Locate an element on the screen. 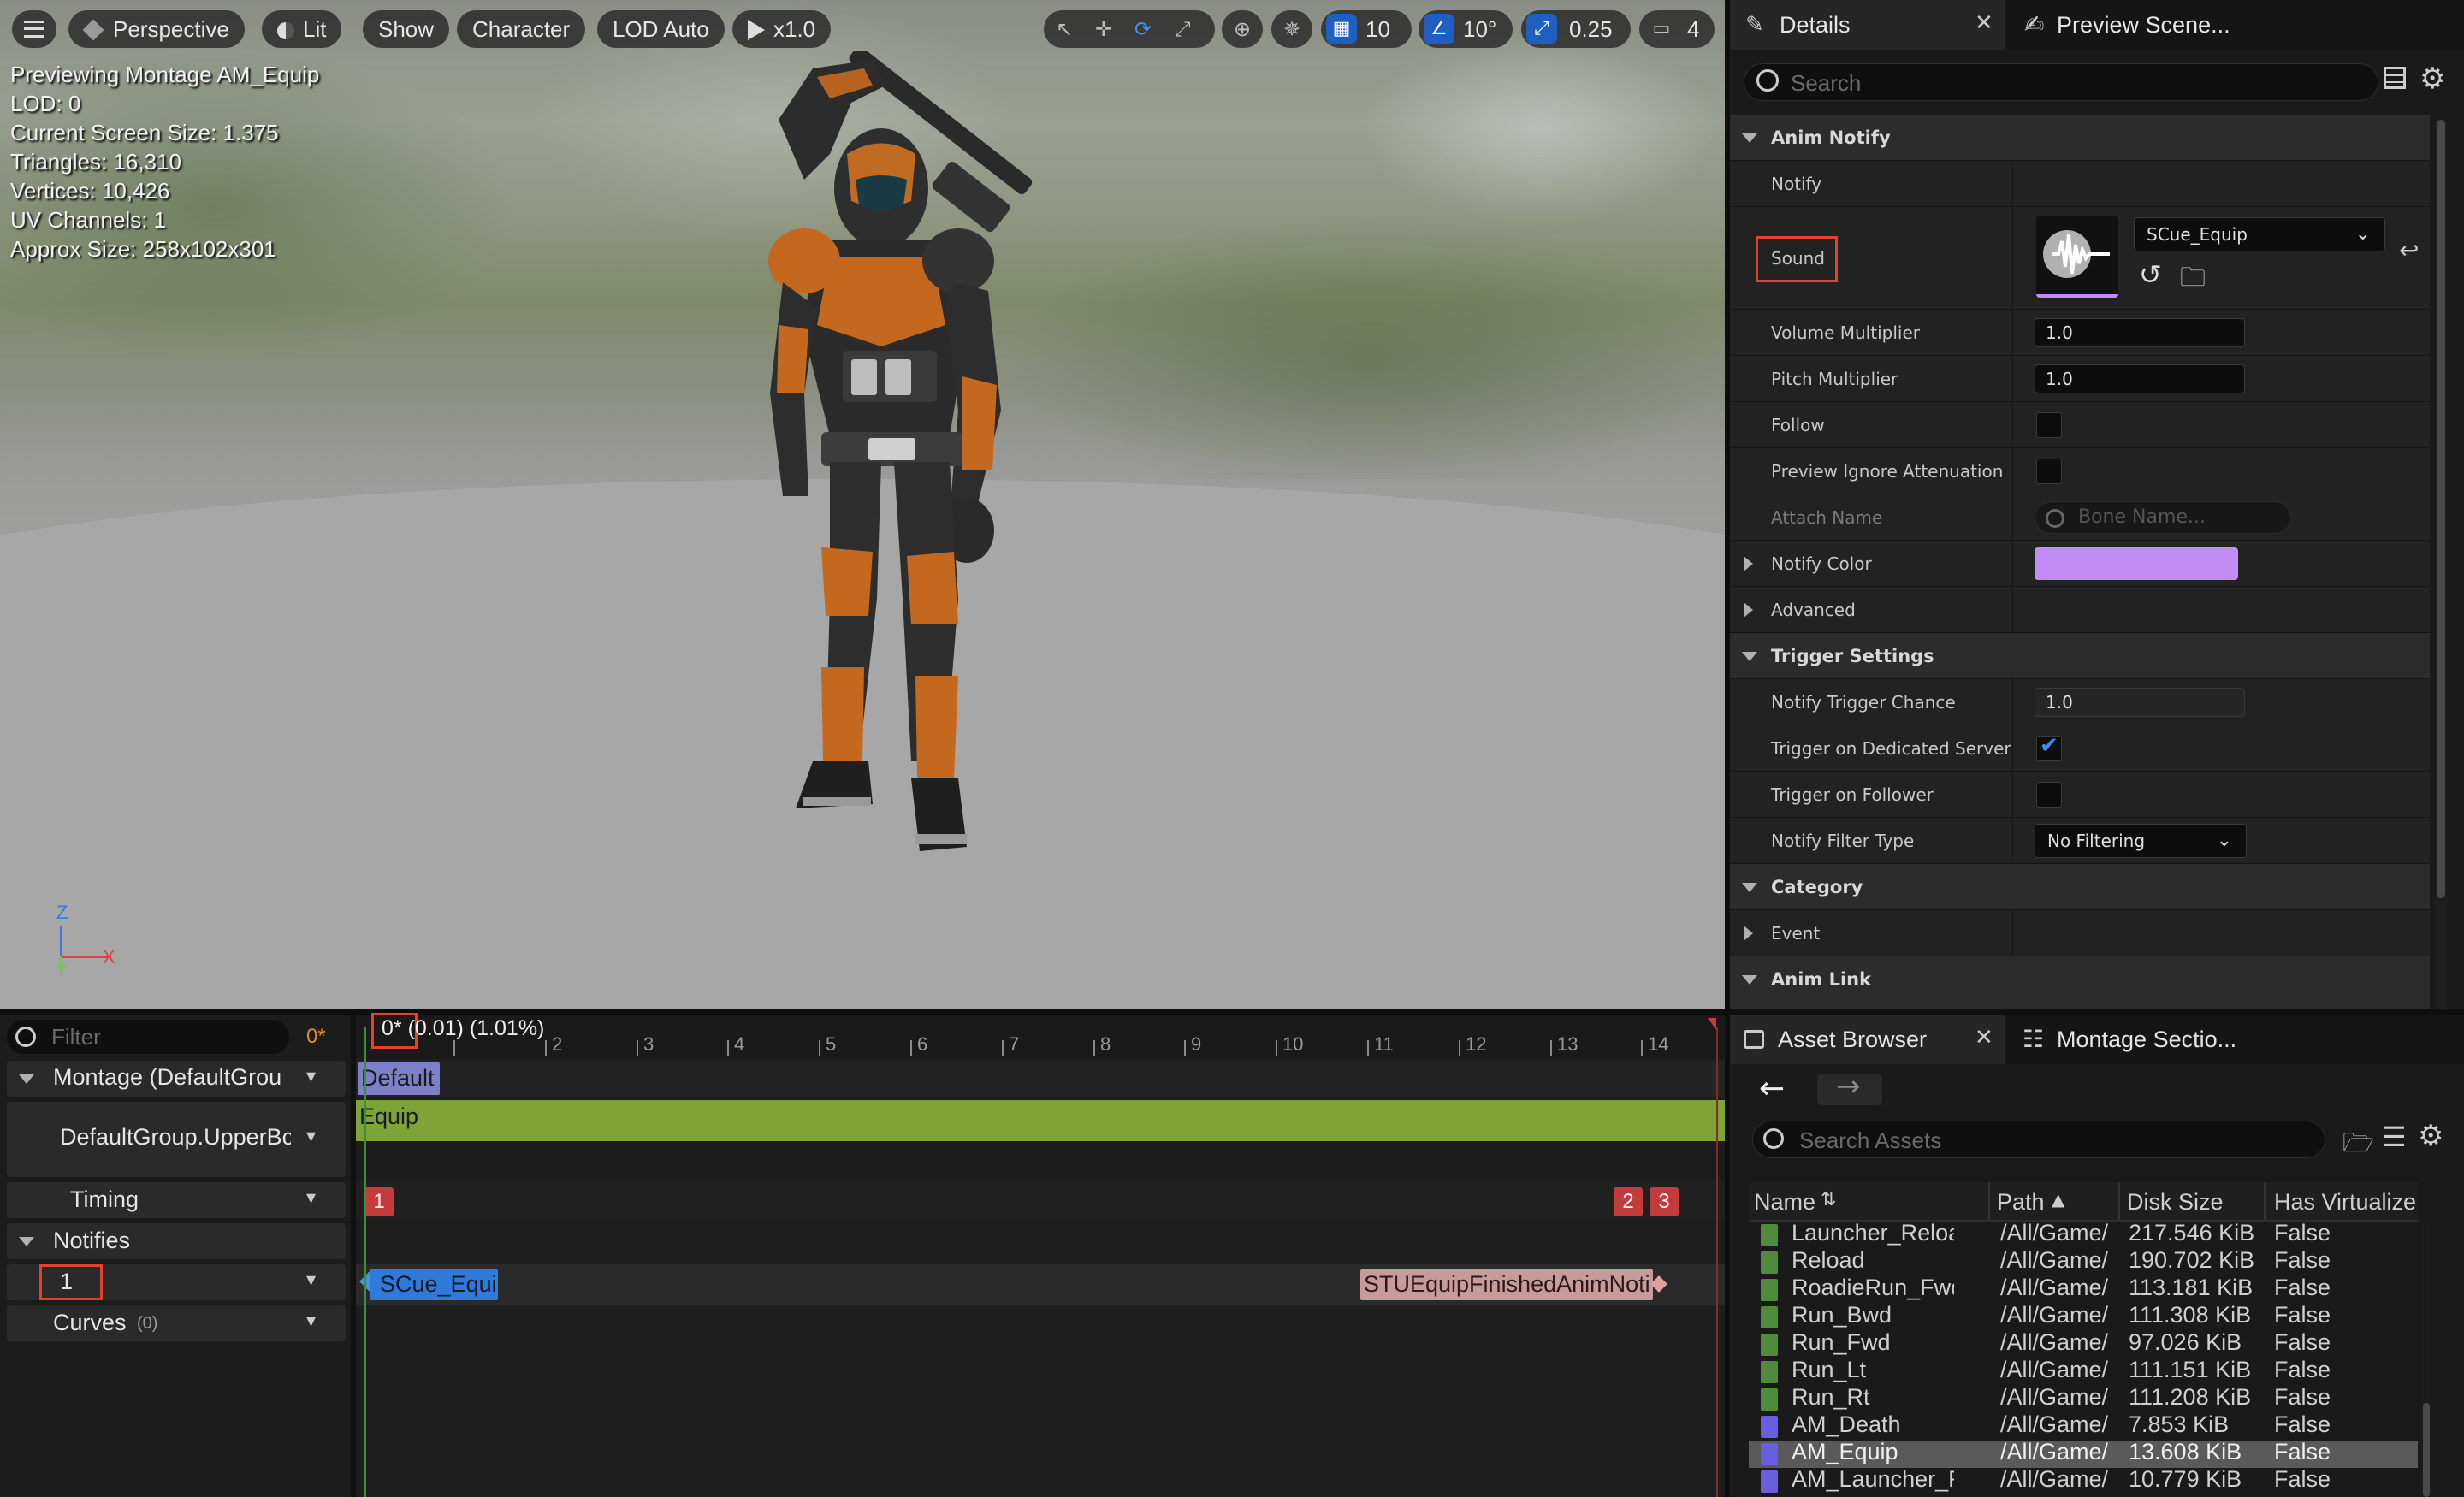  segment-equip-label: Equip is located at coordinates (389, 1116).